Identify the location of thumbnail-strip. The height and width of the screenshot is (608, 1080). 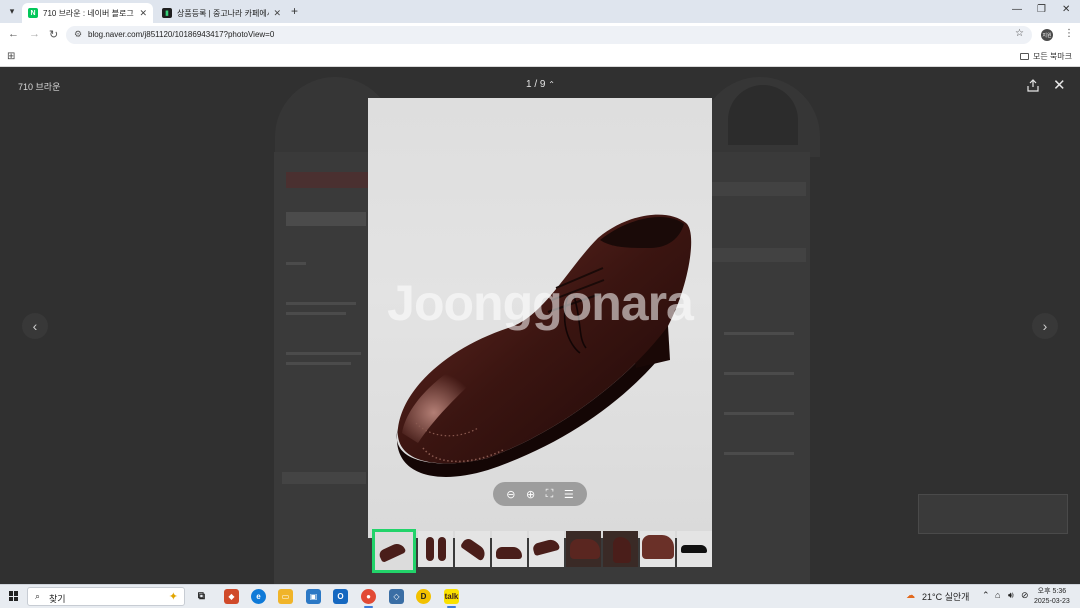
(542, 551).